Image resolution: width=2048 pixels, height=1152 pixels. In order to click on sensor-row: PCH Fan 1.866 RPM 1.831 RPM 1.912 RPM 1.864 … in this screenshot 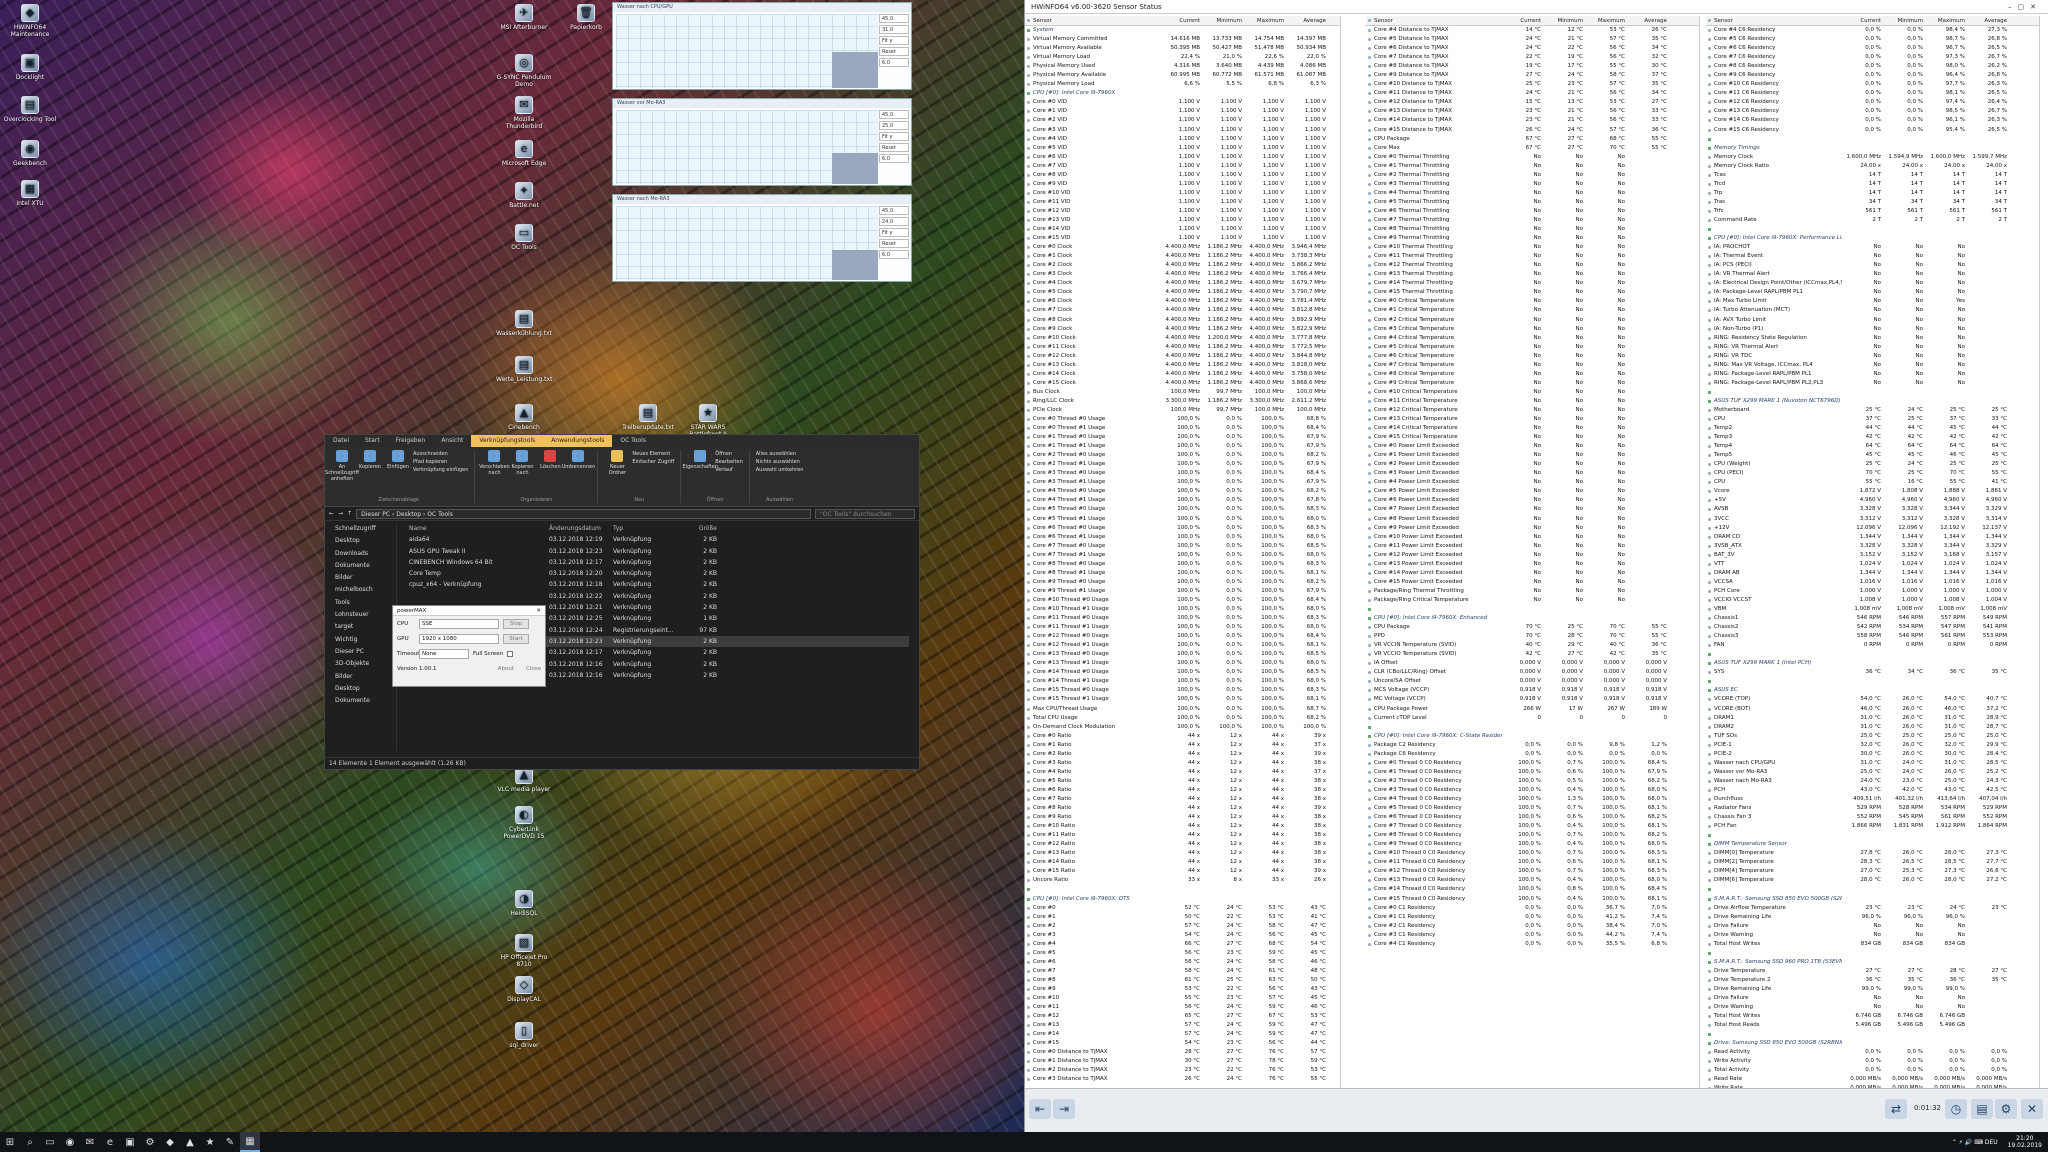, I will do `click(1872, 826)`.